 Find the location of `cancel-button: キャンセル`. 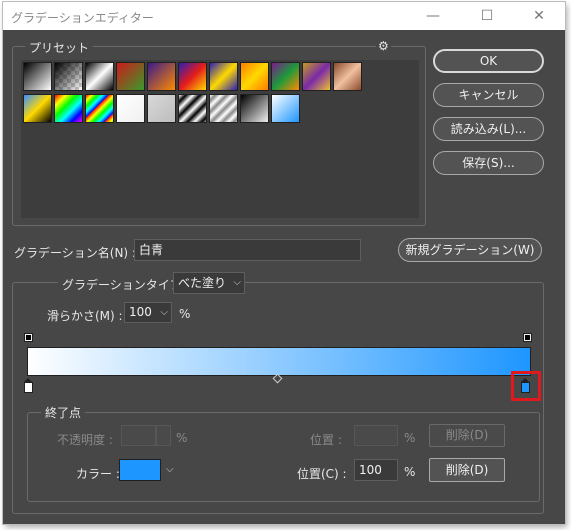

cancel-button: キャンセル is located at coordinates (488, 95).